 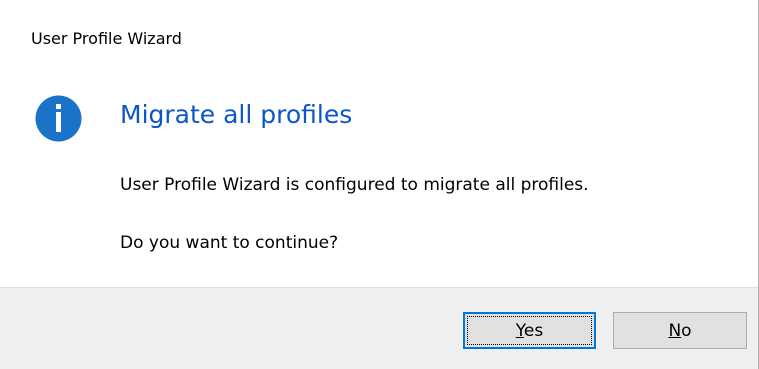 I want to click on no-label-rest: o, so click(x=686, y=330).